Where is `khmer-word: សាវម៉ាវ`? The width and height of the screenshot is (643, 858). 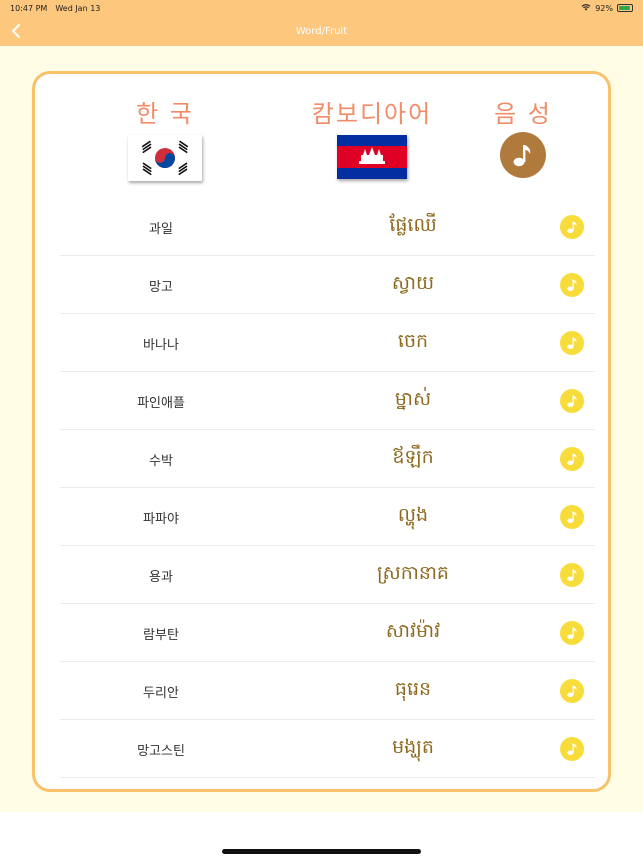 khmer-word: សាវម៉ាវ is located at coordinates (413, 631).